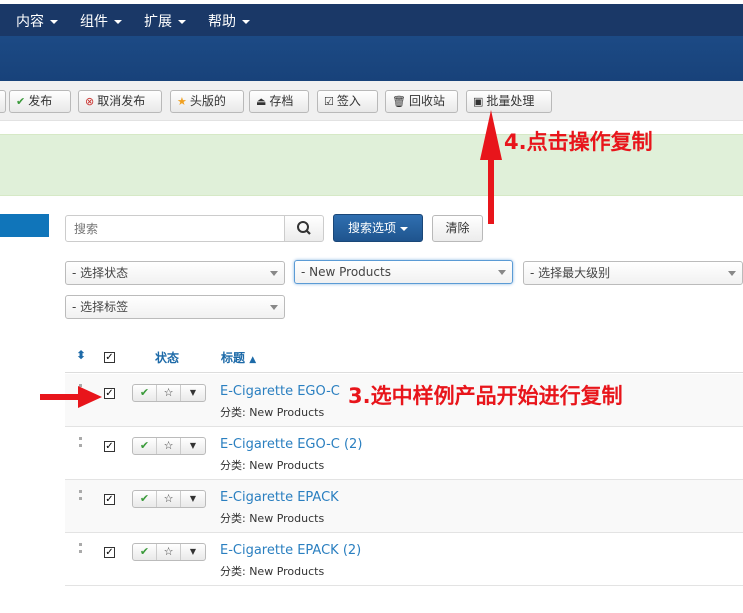 The image size is (743, 613). Describe the element at coordinates (71, 397) in the screenshot. I see `annotation-arrow-right-icon` at that location.